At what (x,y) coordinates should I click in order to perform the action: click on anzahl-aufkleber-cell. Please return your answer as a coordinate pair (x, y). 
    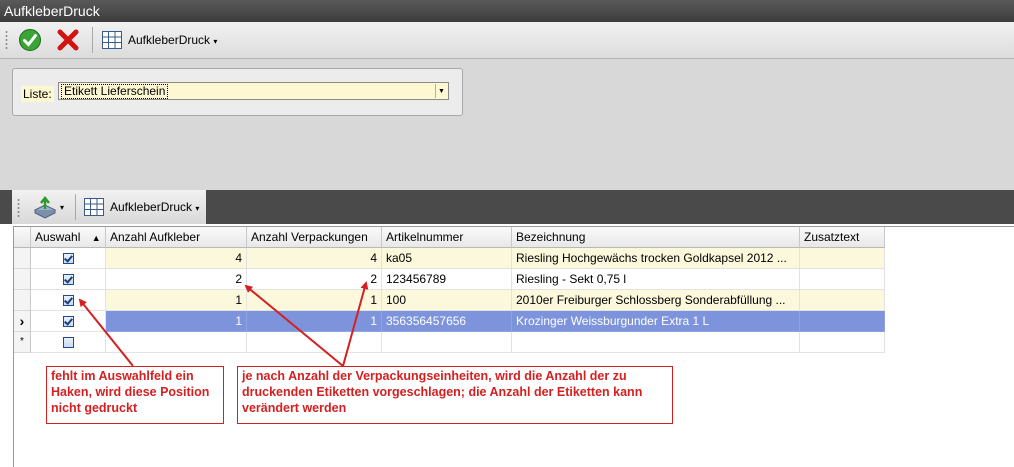
    Looking at the image, I should click on (176, 342).